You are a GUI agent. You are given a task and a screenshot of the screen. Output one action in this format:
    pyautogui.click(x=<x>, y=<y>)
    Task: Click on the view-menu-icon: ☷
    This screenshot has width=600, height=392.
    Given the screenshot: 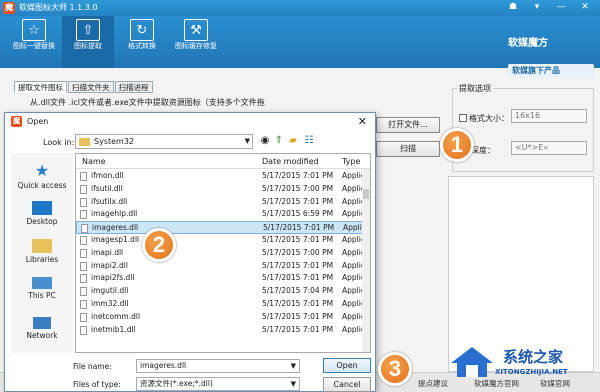 What is the action you would take?
    pyautogui.click(x=309, y=141)
    